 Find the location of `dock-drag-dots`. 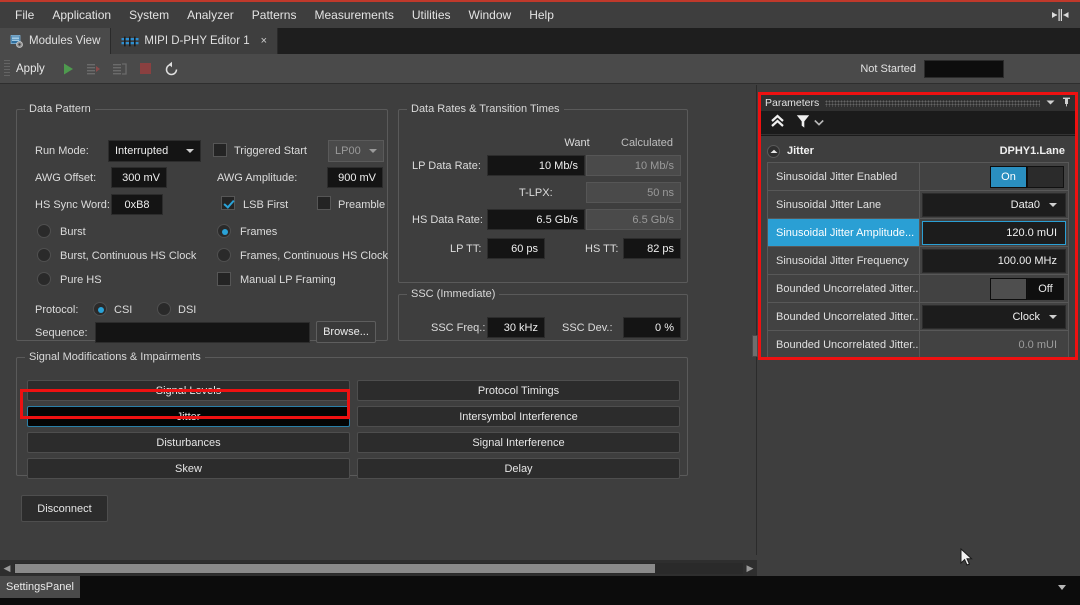

dock-drag-dots is located at coordinates (932, 103).